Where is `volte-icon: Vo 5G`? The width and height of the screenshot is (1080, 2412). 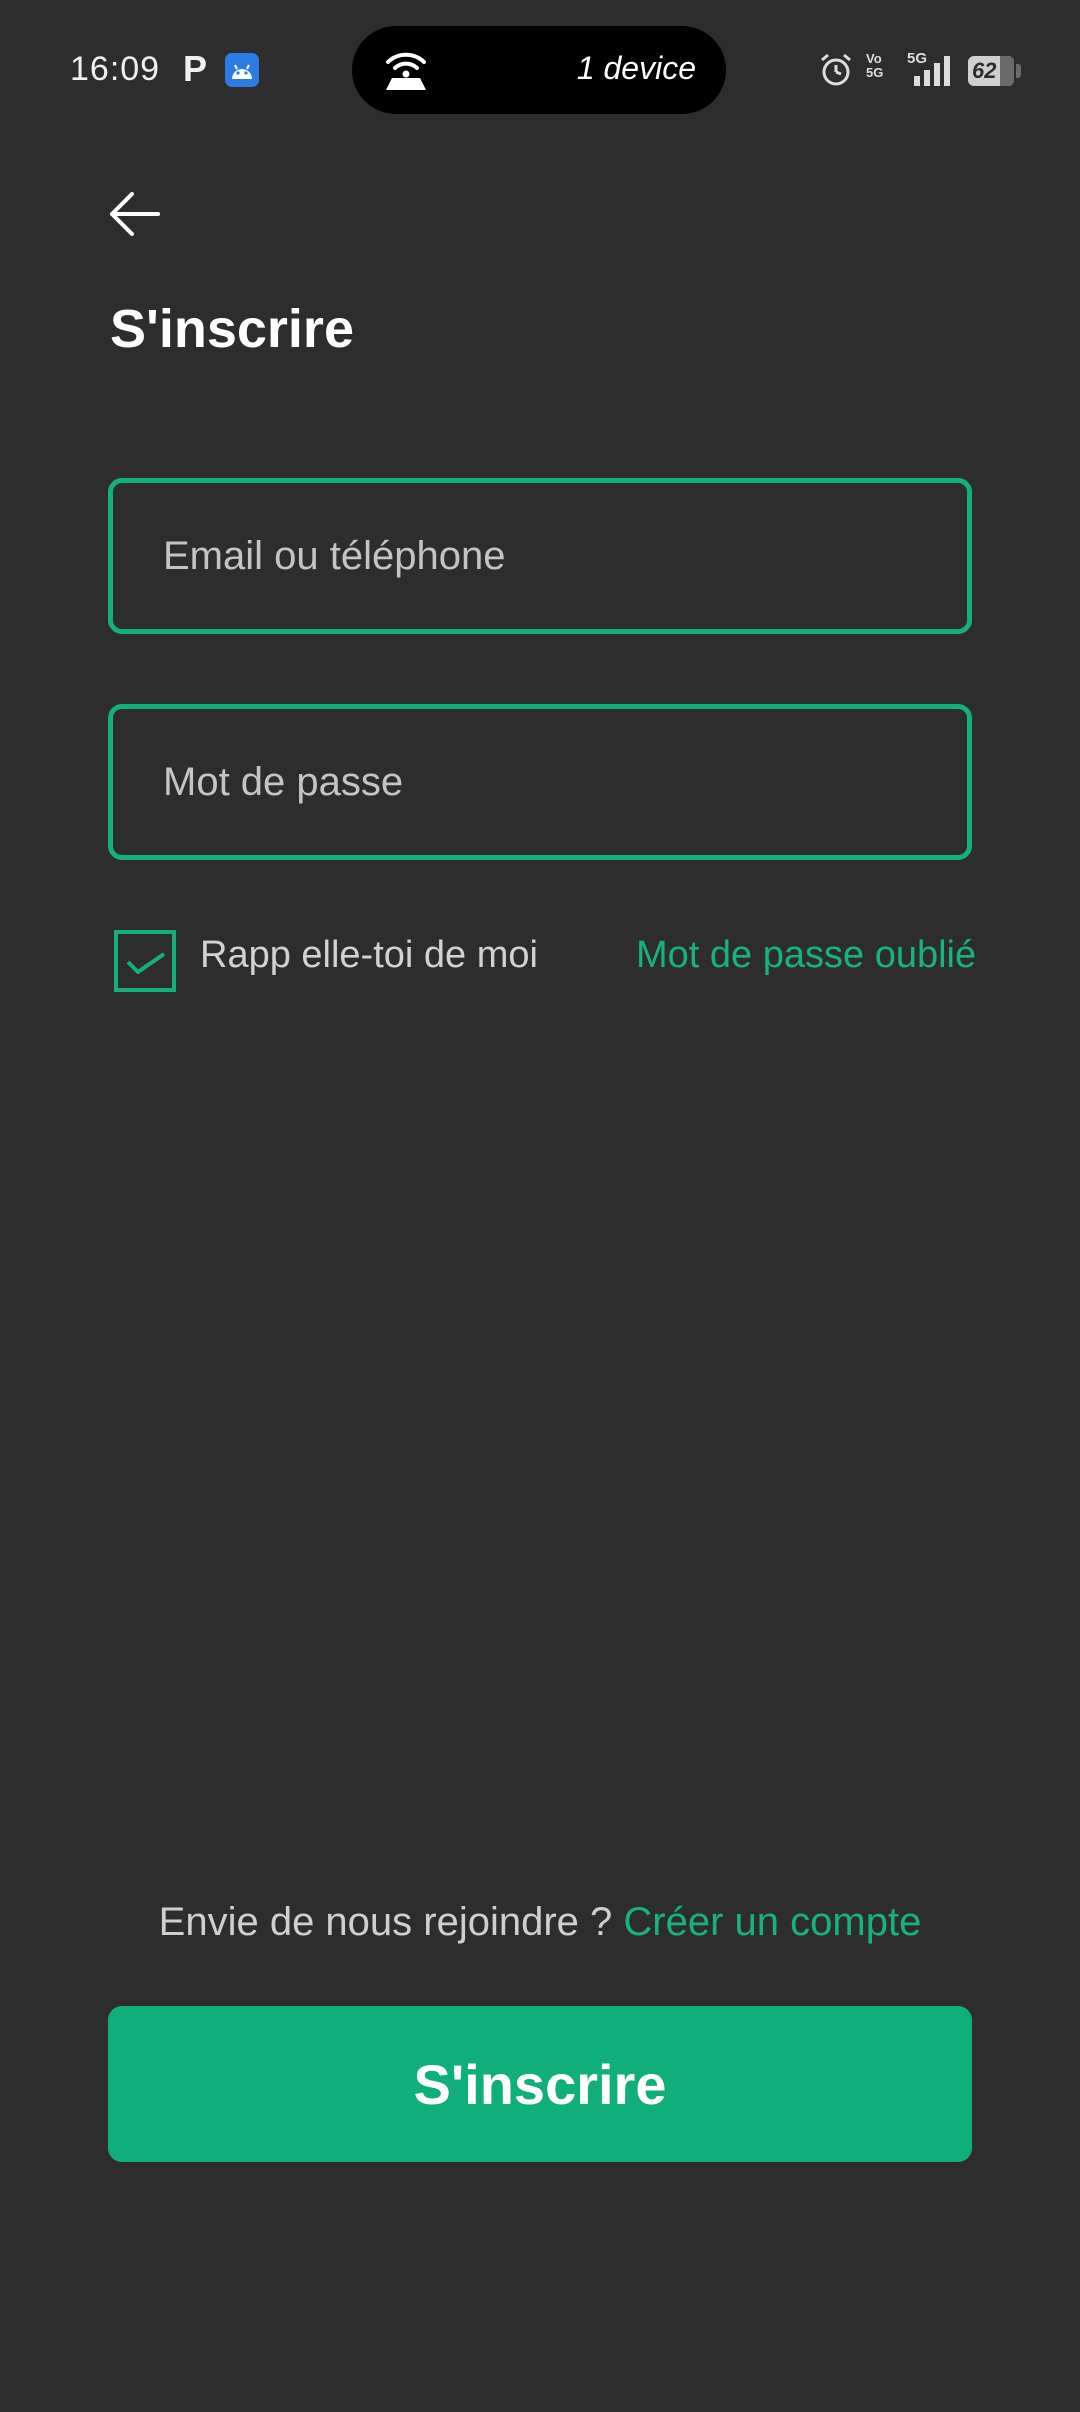 volte-icon: Vo 5G is located at coordinates (875, 65).